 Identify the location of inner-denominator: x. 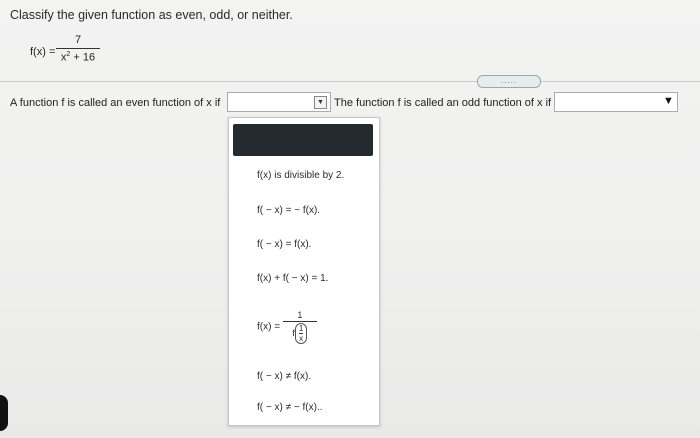
(301, 338).